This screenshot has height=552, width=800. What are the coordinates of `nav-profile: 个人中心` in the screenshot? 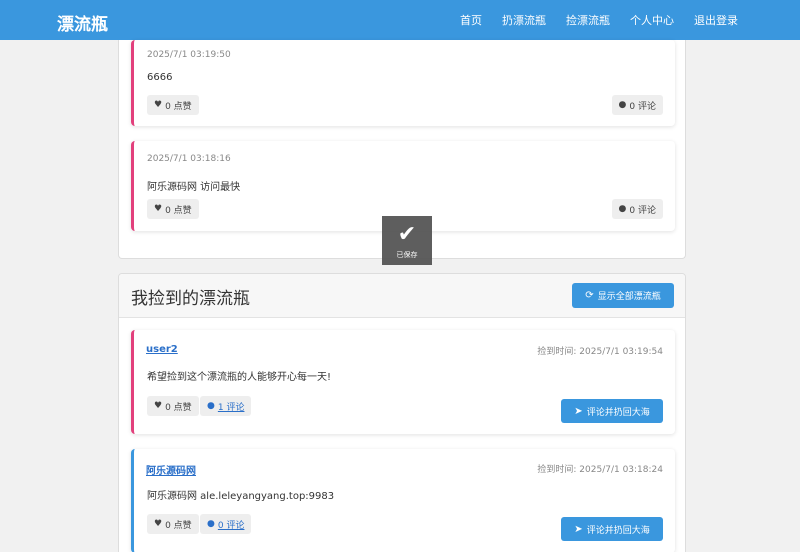 It's located at (652, 20).